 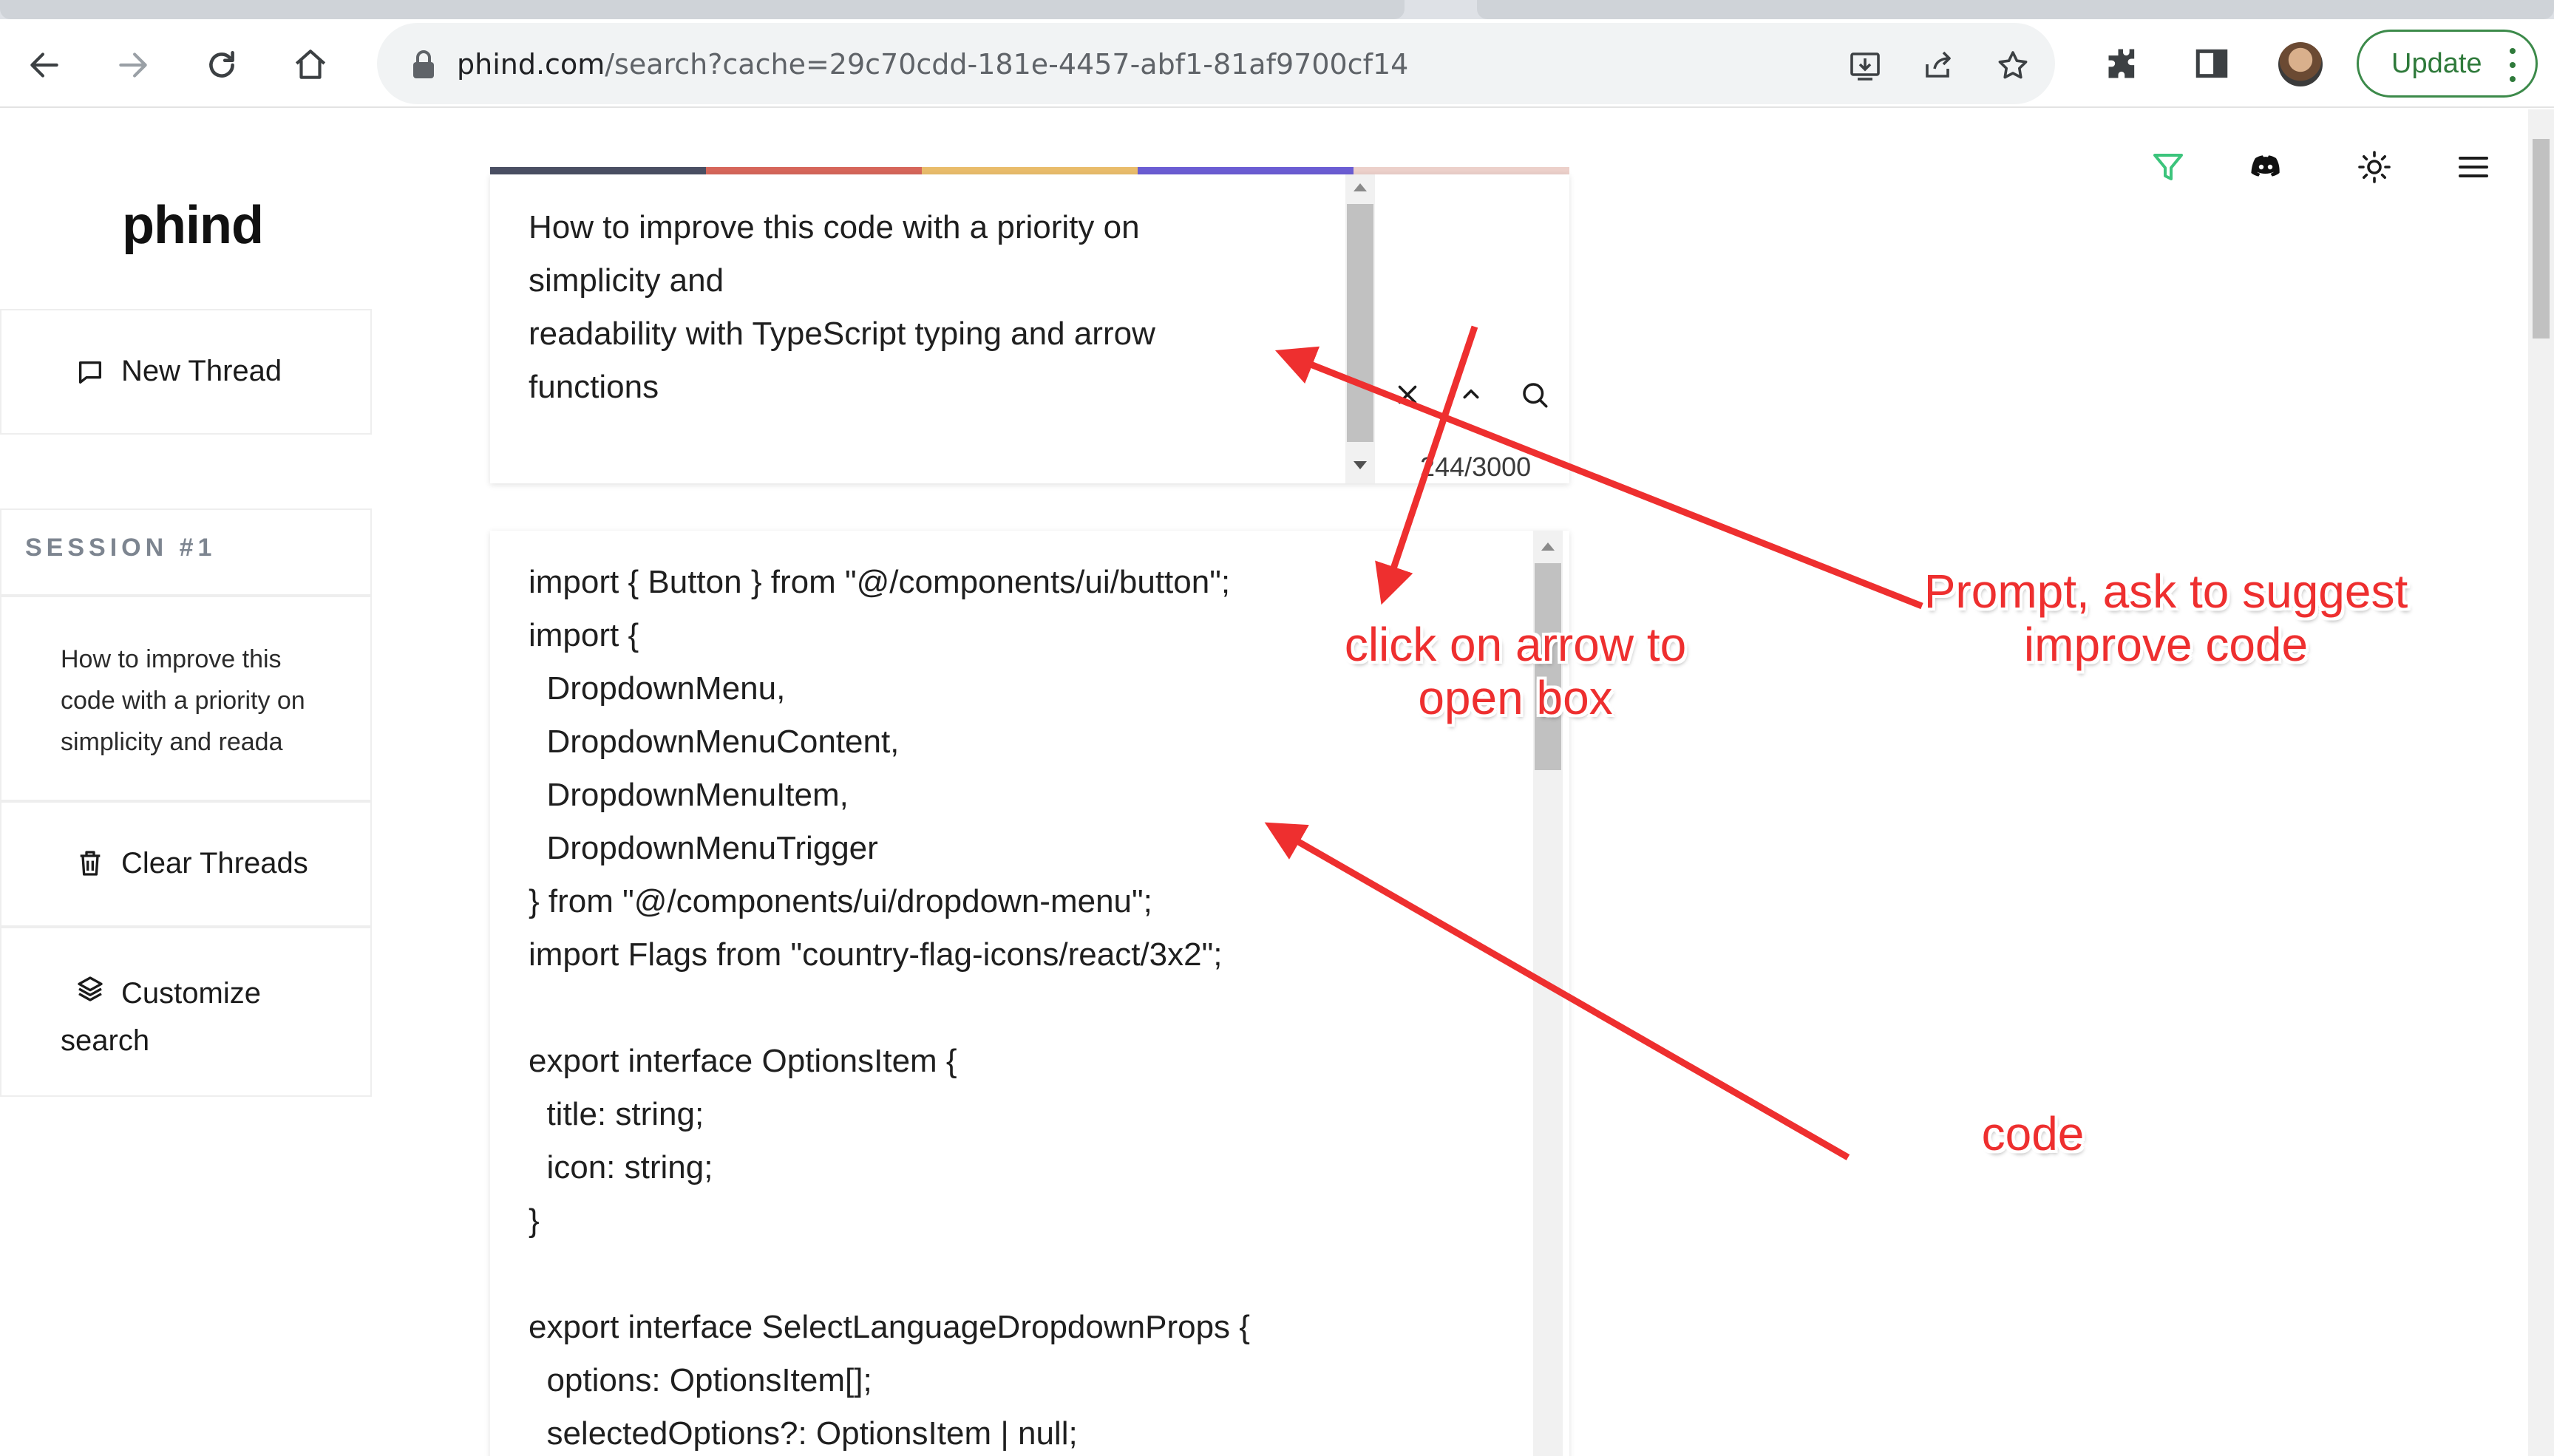 What do you see at coordinates (2212, 63) in the screenshot?
I see `side-panel-icon` at bounding box center [2212, 63].